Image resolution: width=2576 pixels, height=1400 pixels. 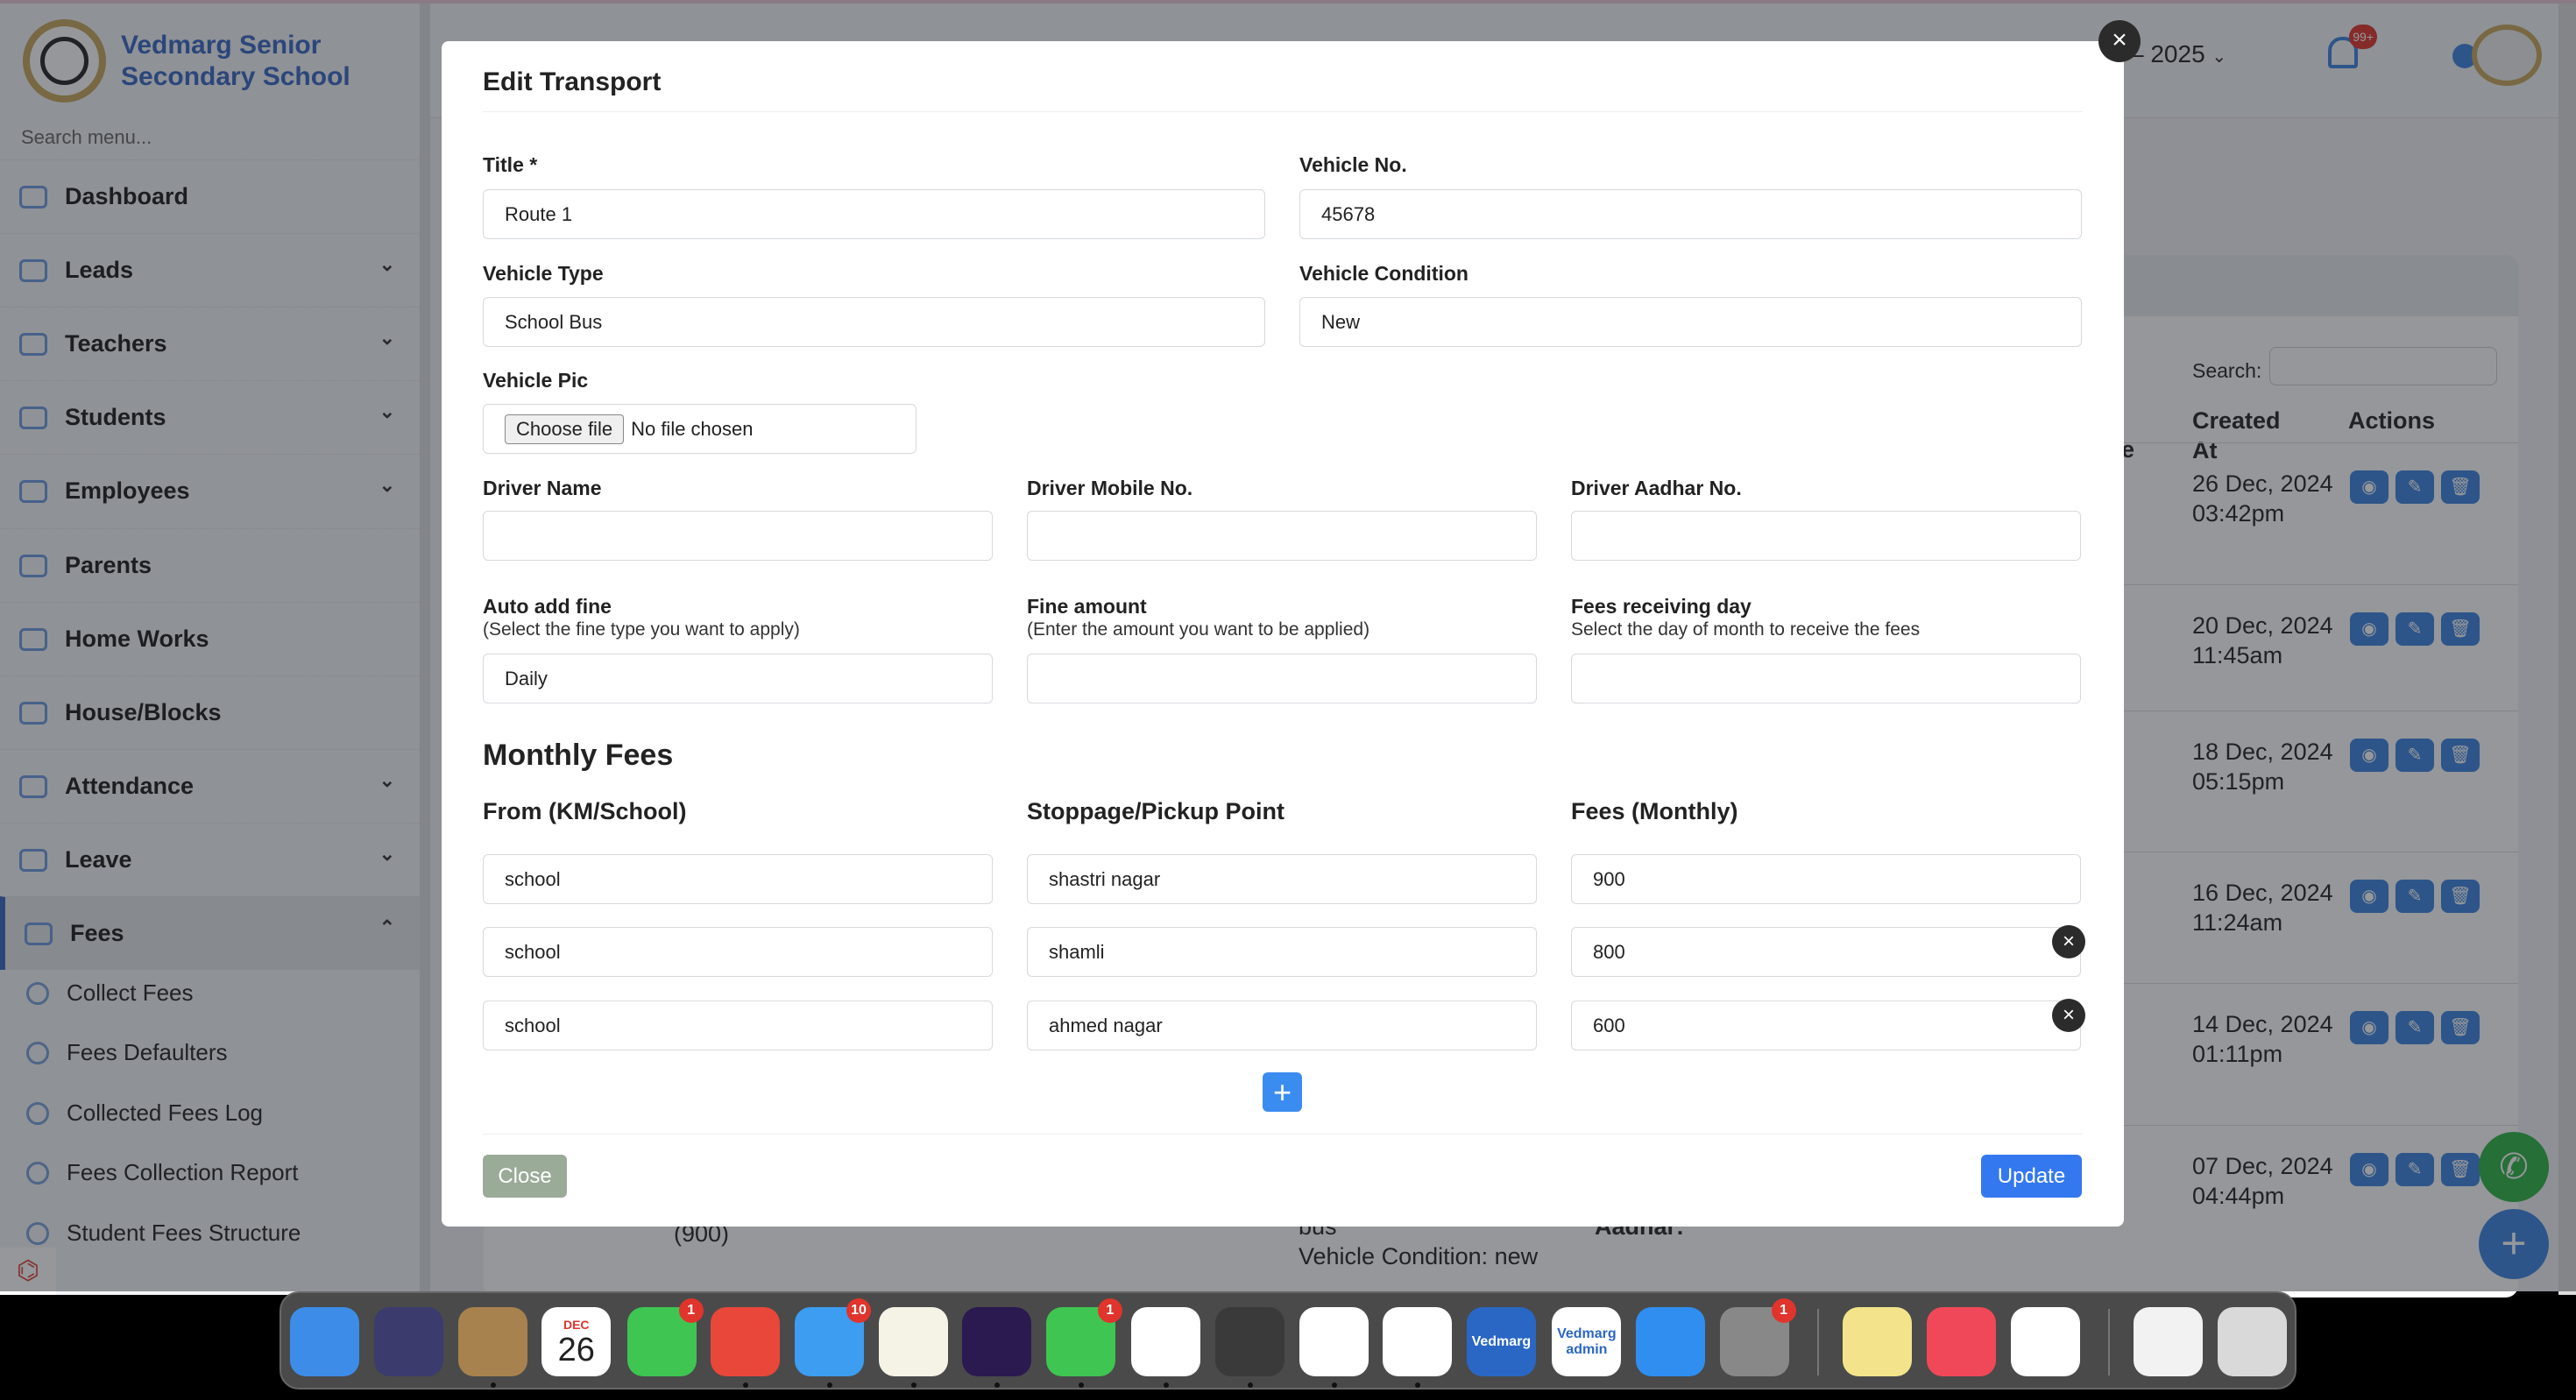 What do you see at coordinates (1383, 273) in the screenshot?
I see `vehicle-condition-label: Vehicle Condition` at bounding box center [1383, 273].